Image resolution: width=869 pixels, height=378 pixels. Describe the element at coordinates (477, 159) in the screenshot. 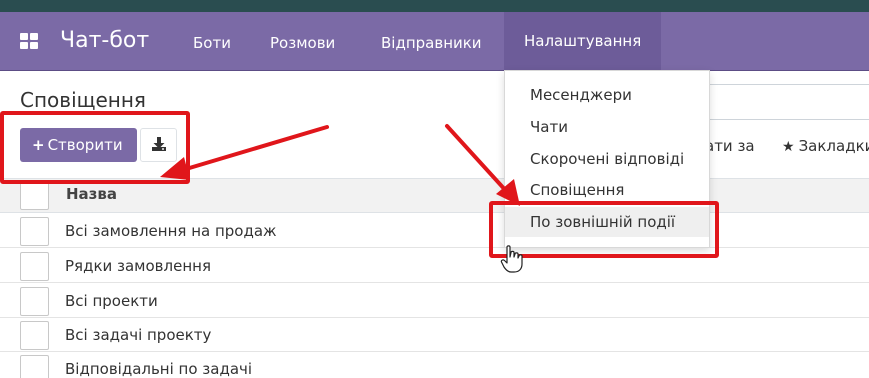

I see `annotation-arrow-down` at that location.